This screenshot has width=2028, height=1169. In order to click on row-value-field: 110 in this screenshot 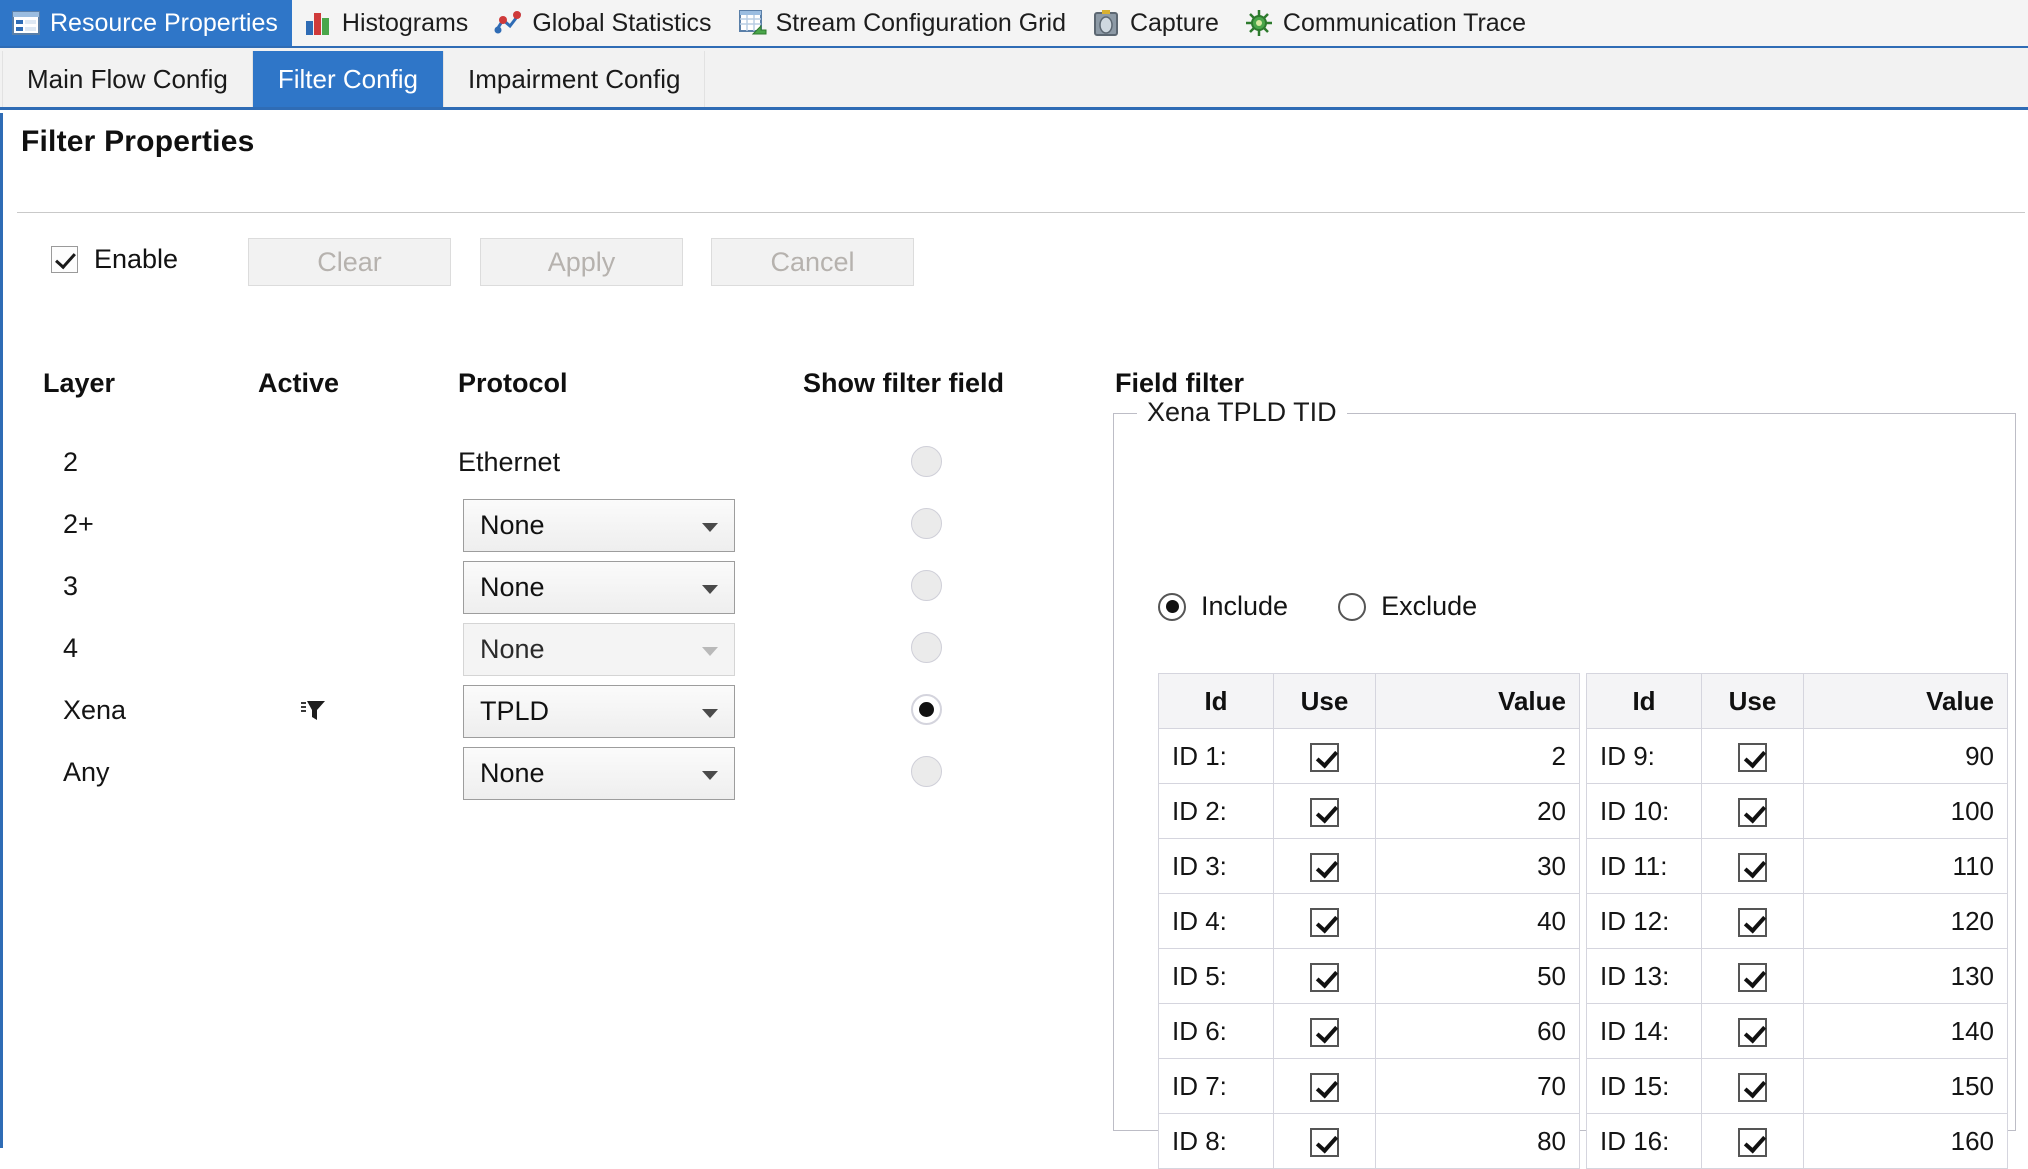, I will do `click(1905, 866)`.